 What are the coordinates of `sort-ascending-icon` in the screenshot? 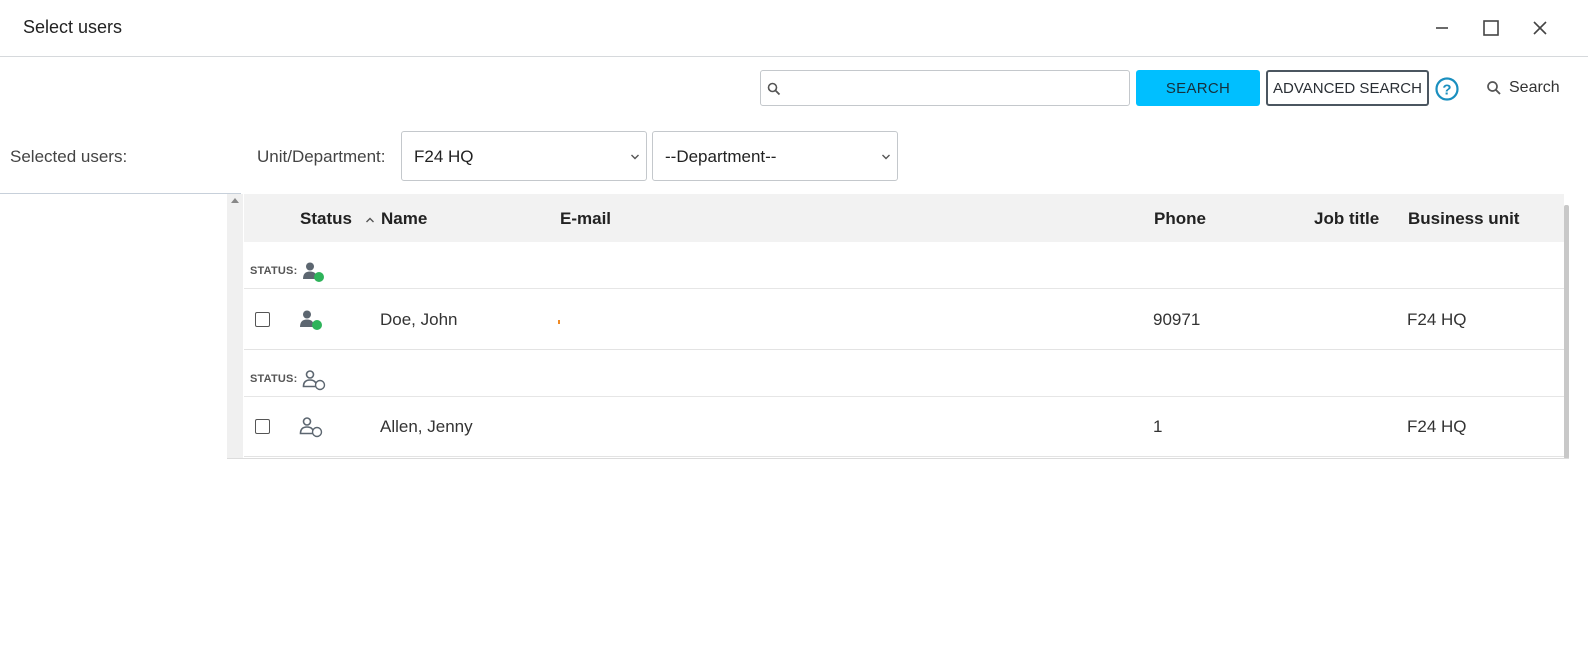 It's located at (369, 220).